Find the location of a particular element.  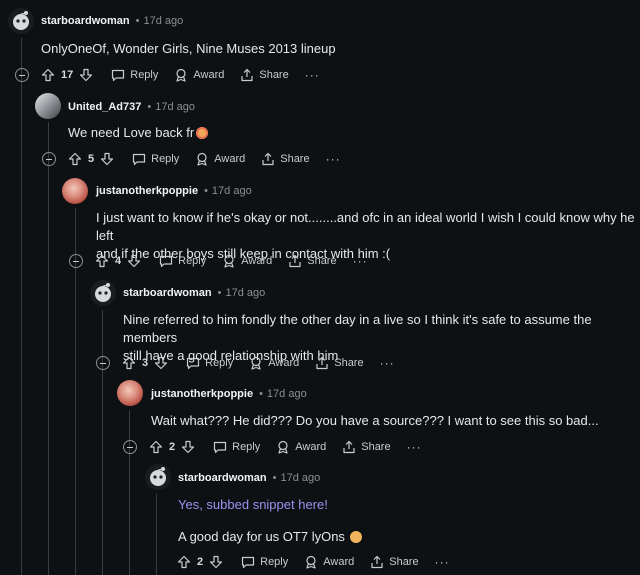

vote-controls: 5 is located at coordinates (91, 159).